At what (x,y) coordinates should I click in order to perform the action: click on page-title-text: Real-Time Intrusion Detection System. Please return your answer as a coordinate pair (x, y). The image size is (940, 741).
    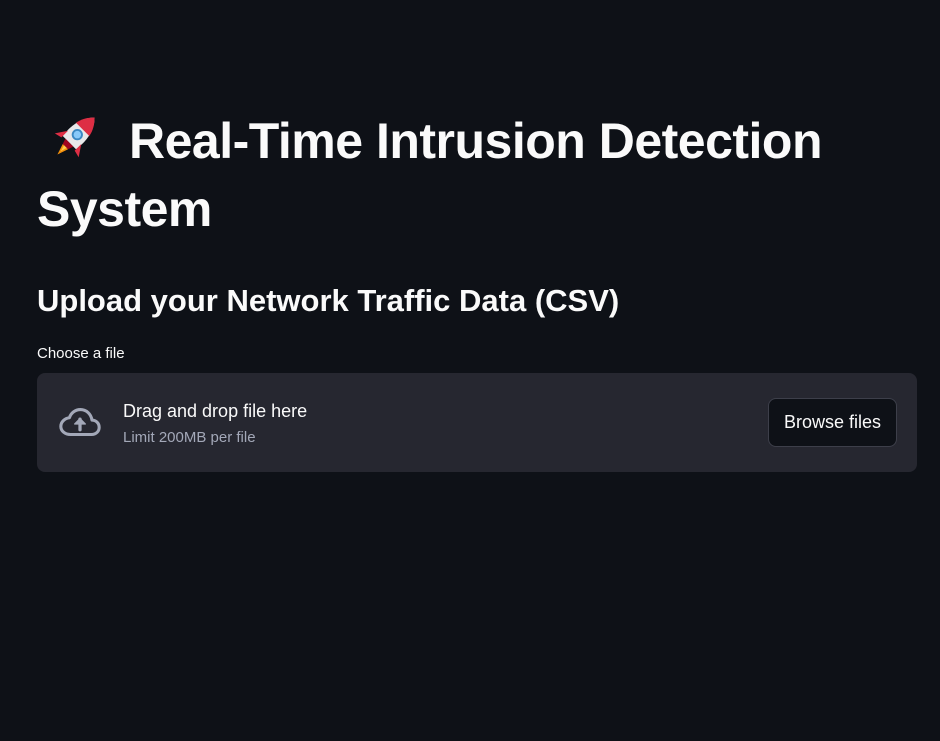
    Looking at the image, I should click on (430, 175).